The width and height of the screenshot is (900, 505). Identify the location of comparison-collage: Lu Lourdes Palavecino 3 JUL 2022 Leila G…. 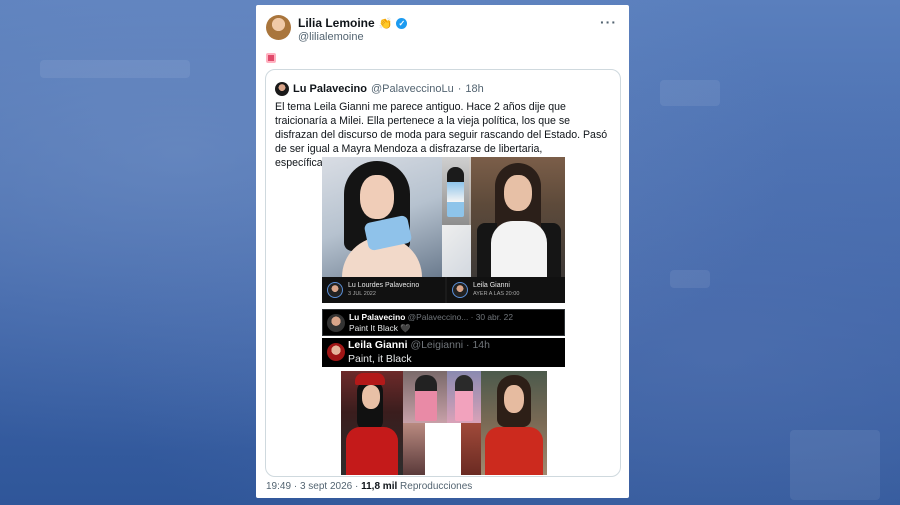
(443, 230).